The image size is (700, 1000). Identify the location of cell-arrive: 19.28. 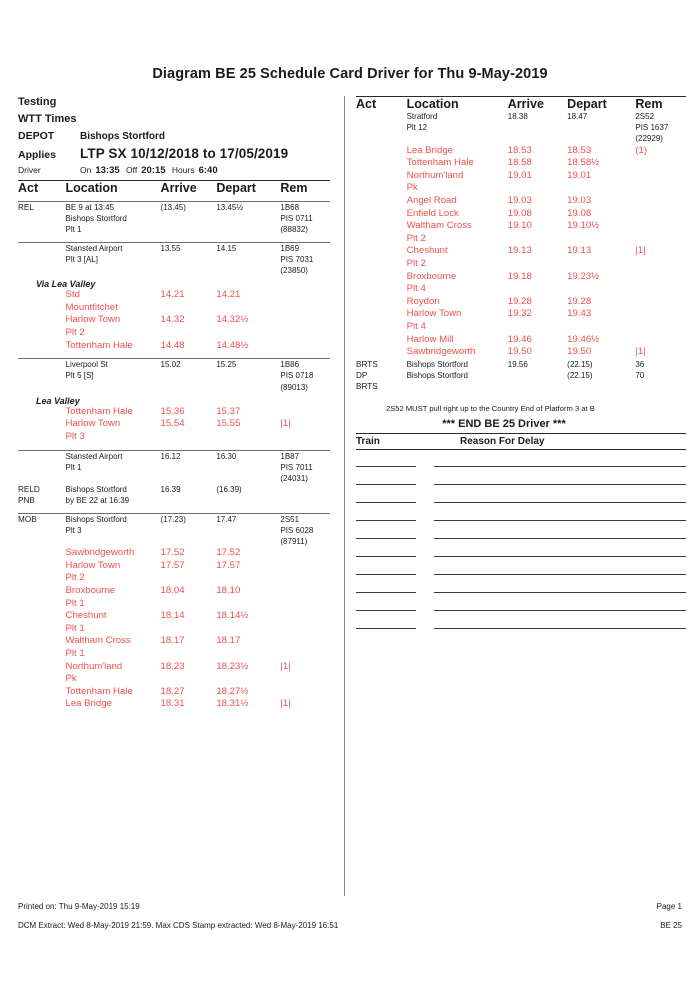
(537, 302).